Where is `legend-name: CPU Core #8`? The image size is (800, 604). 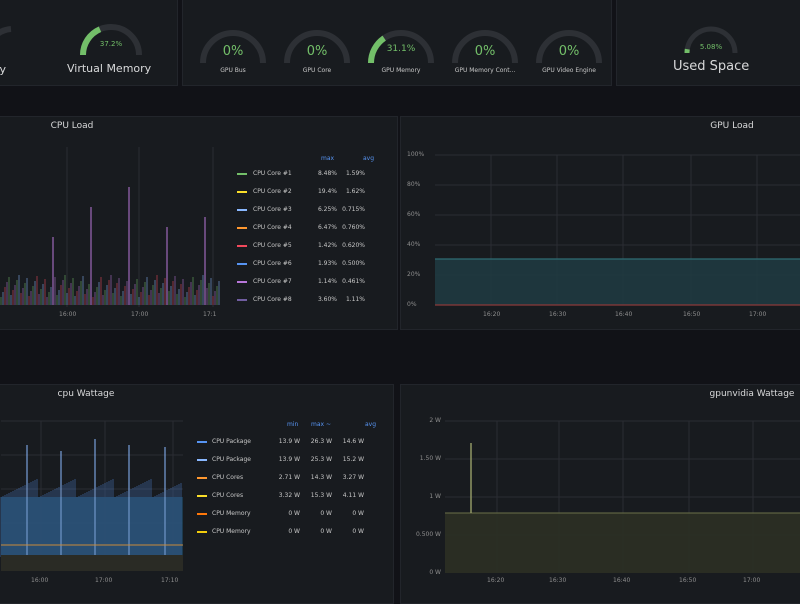 legend-name: CPU Core #8 is located at coordinates (272, 299).